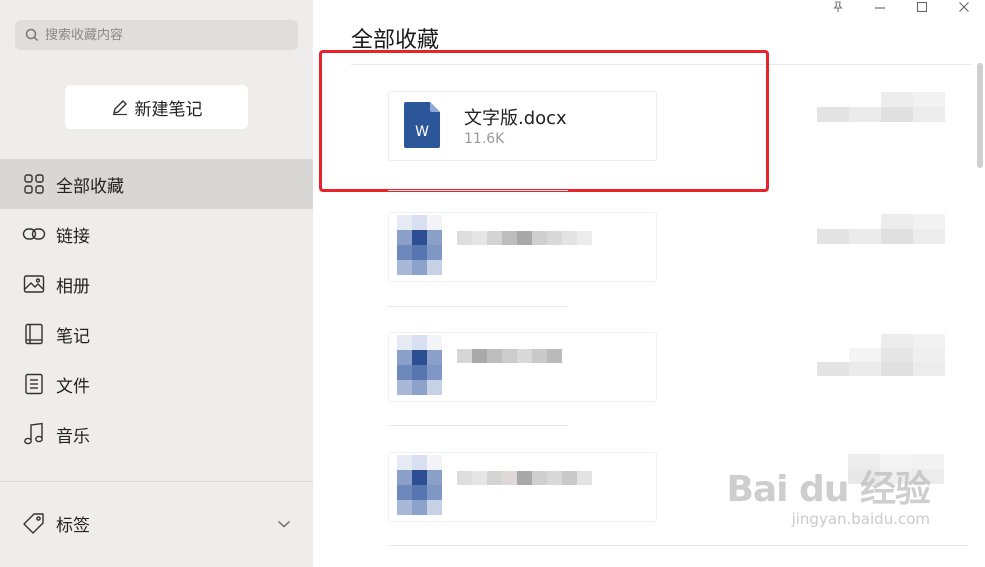 The height and width of the screenshot is (567, 985). I want to click on maximize-icon, so click(922, 7).